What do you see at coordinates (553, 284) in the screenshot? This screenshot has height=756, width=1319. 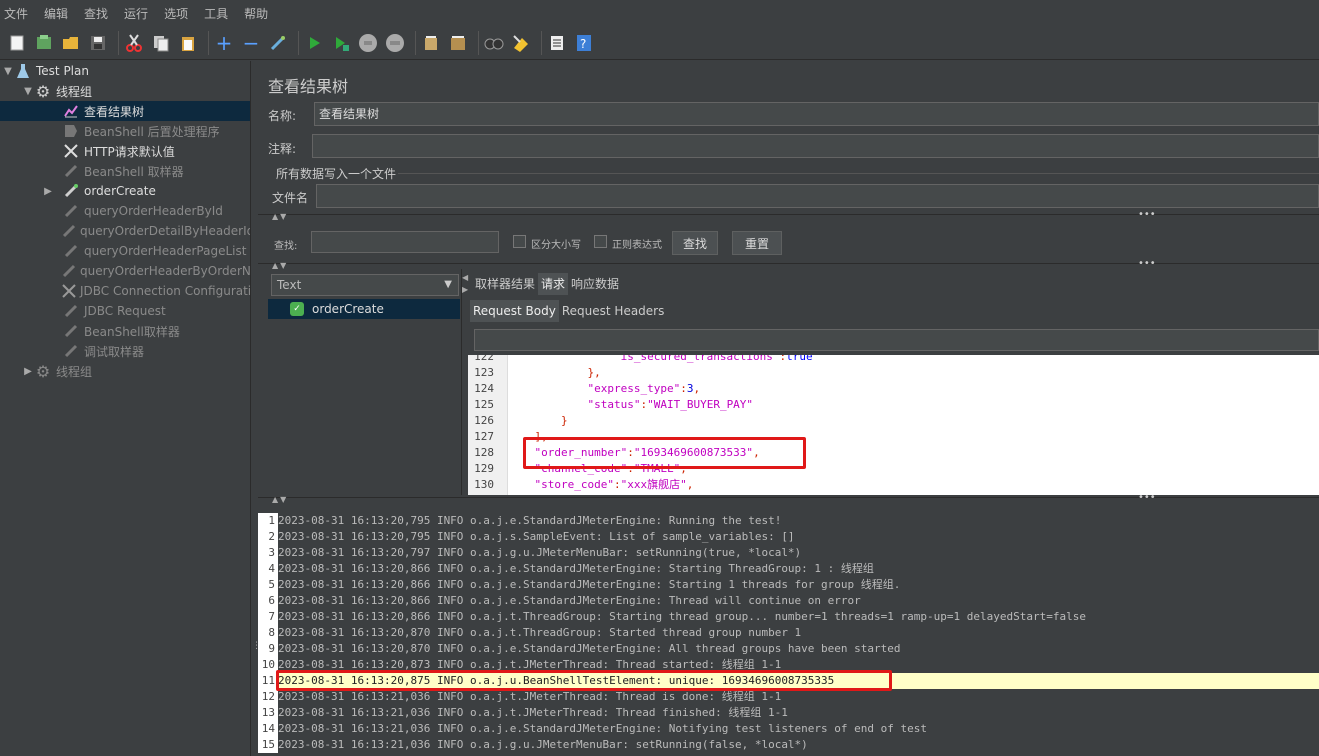 I see `tab-request: 请求` at bounding box center [553, 284].